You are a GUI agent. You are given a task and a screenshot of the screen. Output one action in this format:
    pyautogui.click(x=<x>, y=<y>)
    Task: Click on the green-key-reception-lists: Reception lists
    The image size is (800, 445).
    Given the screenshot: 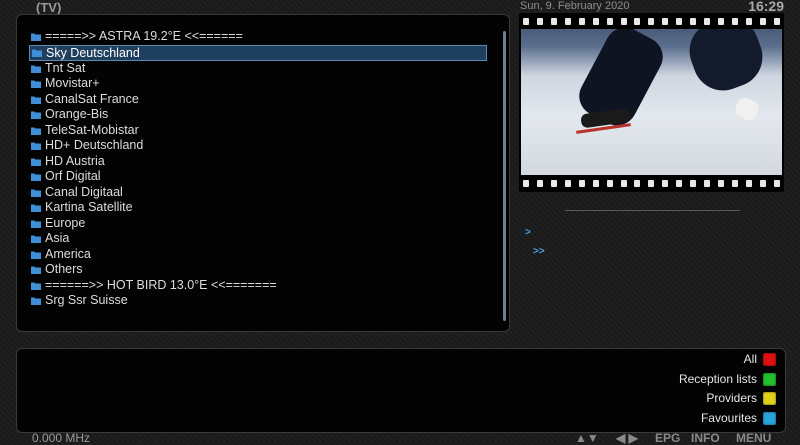 What is the action you would take?
    pyautogui.click(x=727, y=379)
    